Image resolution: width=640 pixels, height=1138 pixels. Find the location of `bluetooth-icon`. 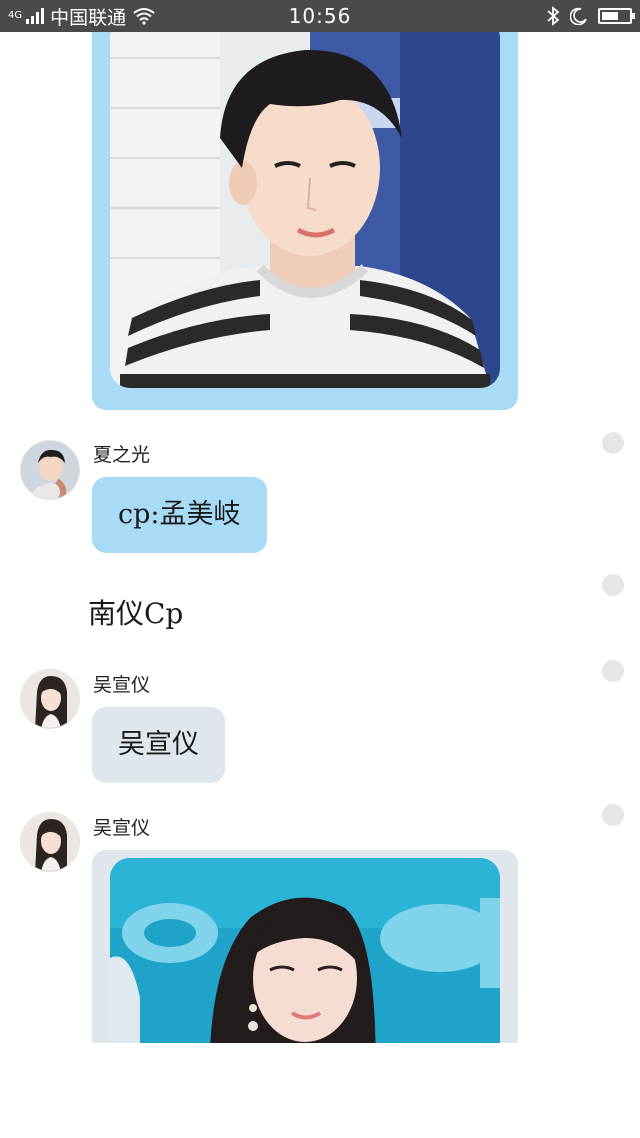

bluetooth-icon is located at coordinates (553, 16).